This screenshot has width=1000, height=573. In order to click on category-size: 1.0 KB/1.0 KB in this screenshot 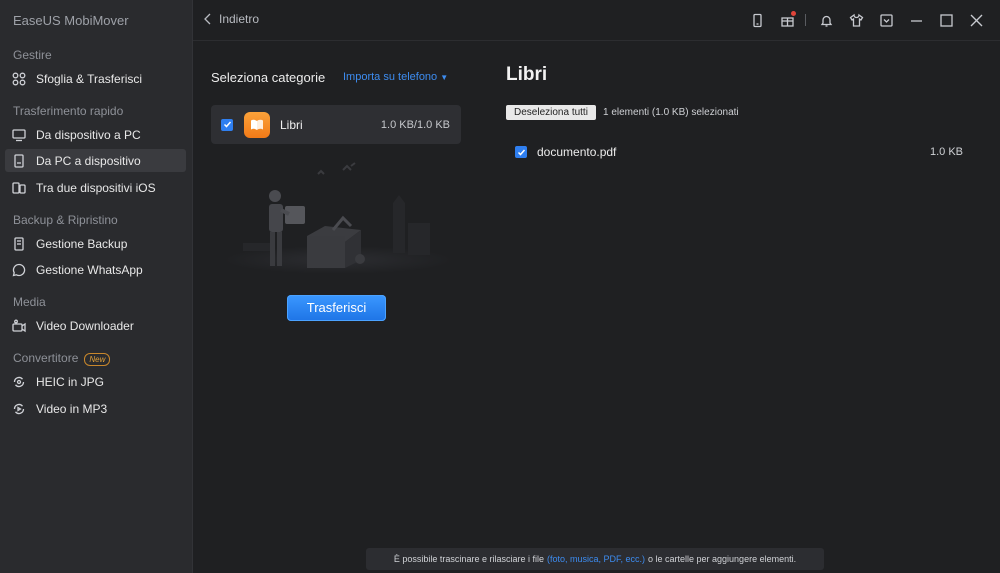, I will do `click(415, 124)`.